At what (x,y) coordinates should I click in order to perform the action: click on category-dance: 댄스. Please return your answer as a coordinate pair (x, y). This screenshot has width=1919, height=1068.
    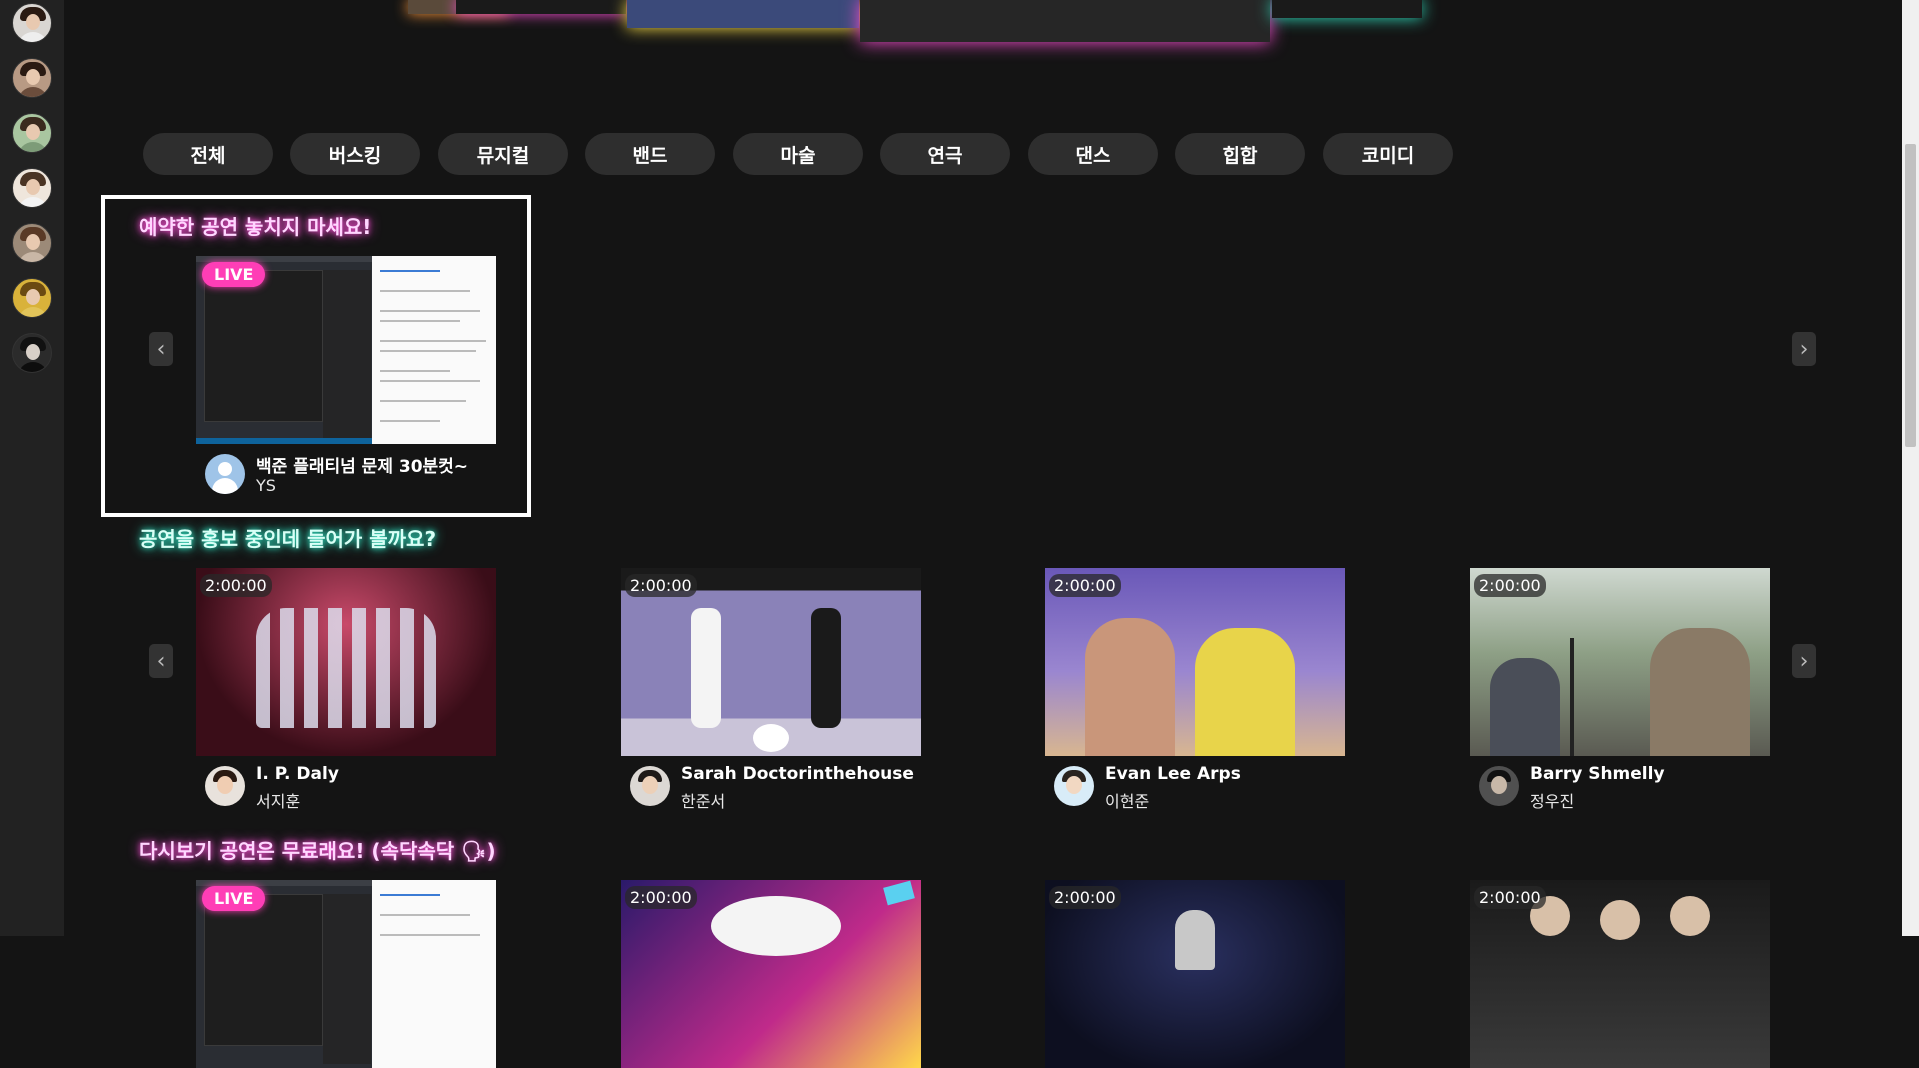
    Looking at the image, I should click on (1093, 154).